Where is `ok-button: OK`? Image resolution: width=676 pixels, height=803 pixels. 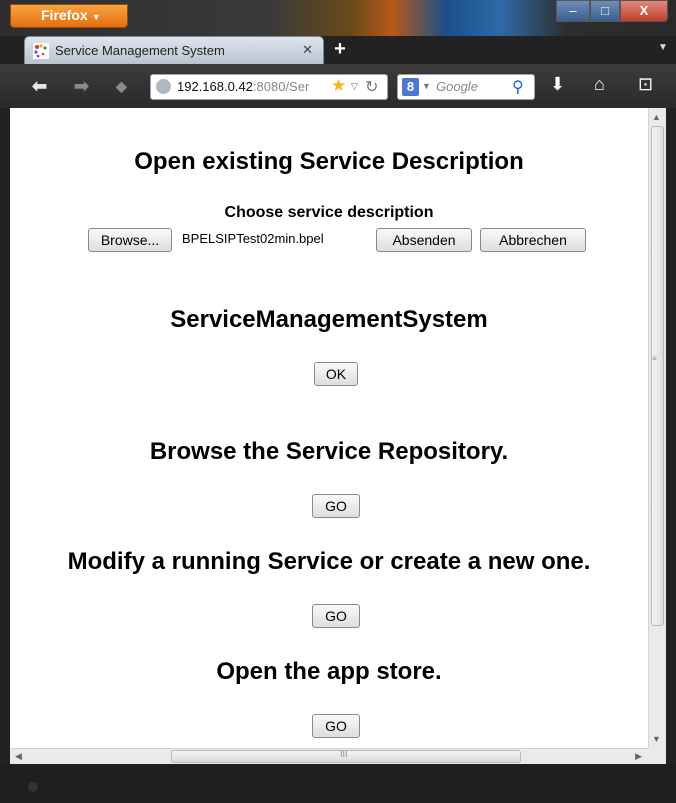 ok-button: OK is located at coordinates (336, 374).